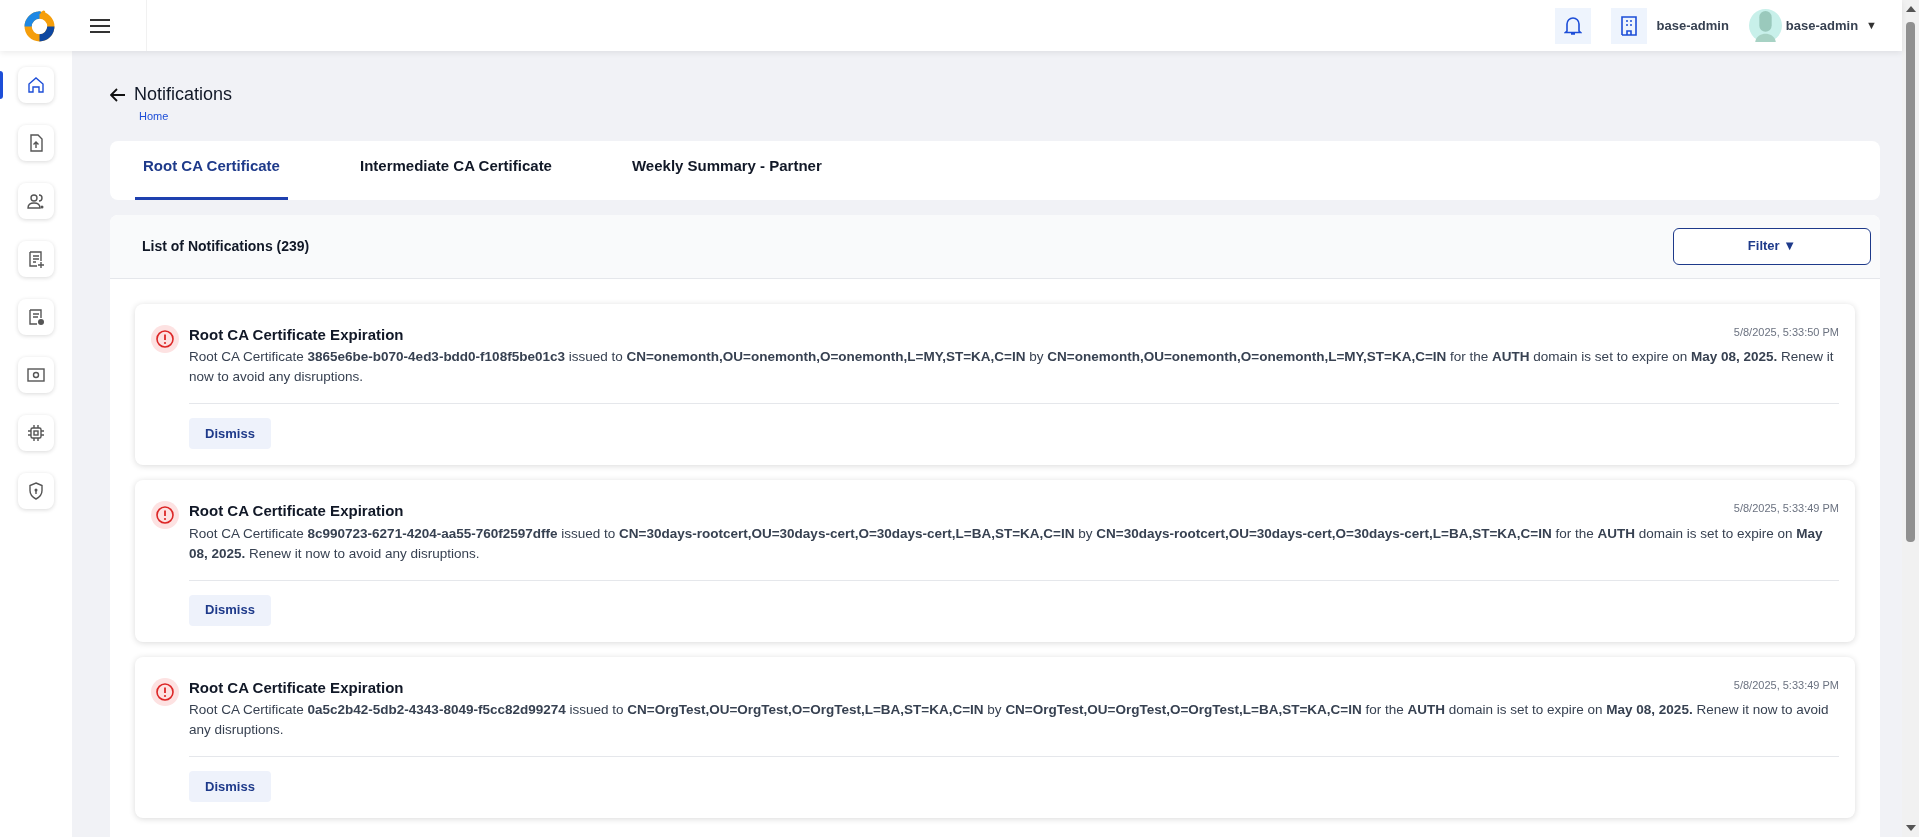  Describe the element at coordinates (226, 246) in the screenshot. I see `list-title: List of Notifications (239)` at that location.